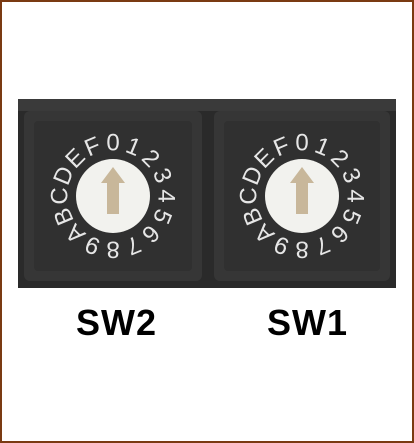 This screenshot has height=443, width=414. I want to click on sw1-dial-char: 4, so click(355, 195).